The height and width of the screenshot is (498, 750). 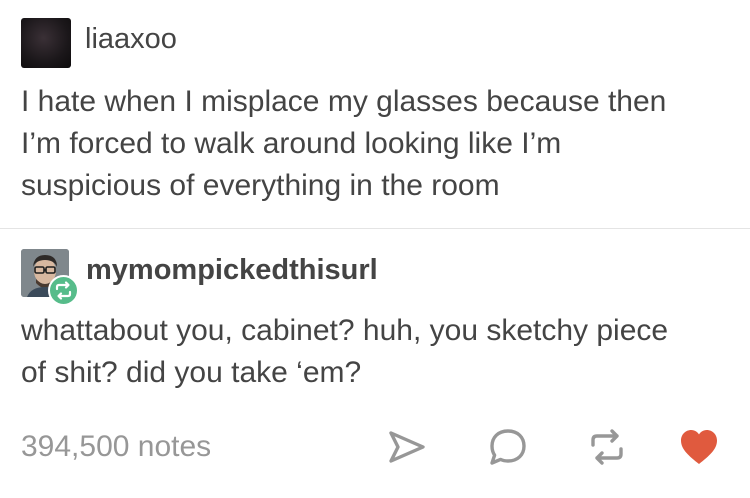 I want to click on heart-icon, so click(x=699, y=447).